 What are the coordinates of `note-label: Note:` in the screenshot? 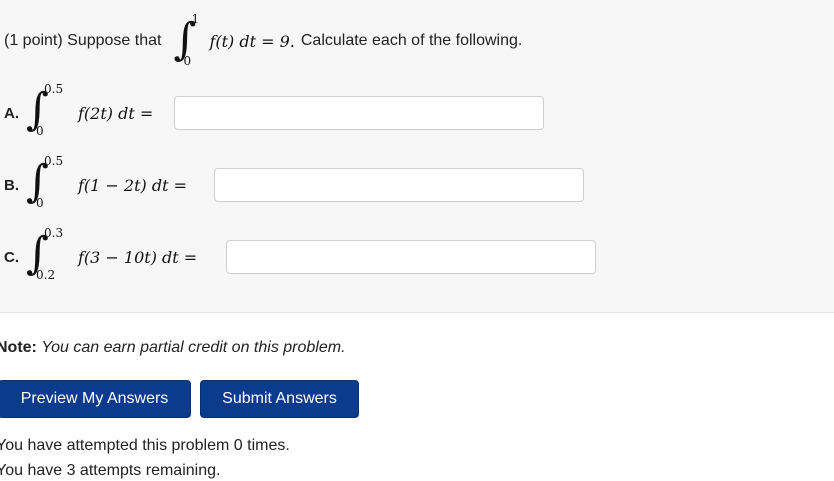 It's located at (18, 347).